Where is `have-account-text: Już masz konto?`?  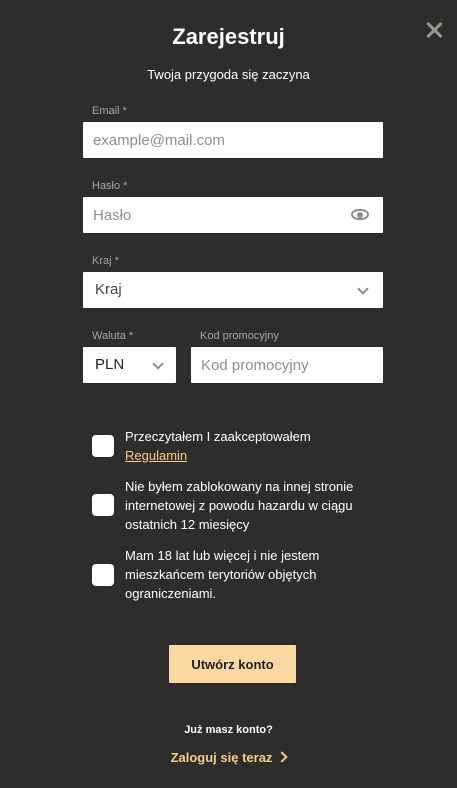 have-account-text: Już masz konto? is located at coordinates (228, 730).